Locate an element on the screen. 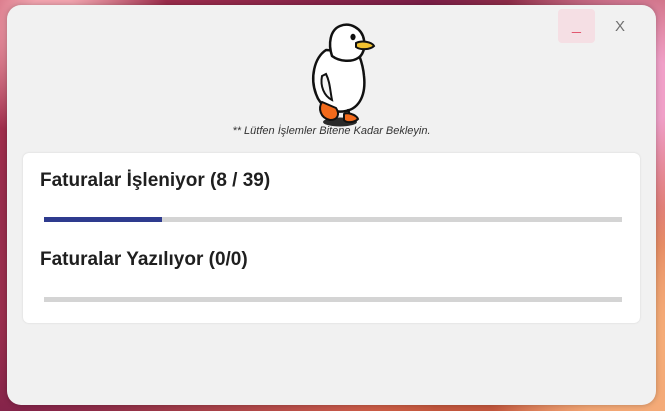 The height and width of the screenshot is (411, 665). duck-mascot-icon is located at coordinates (344, 75).